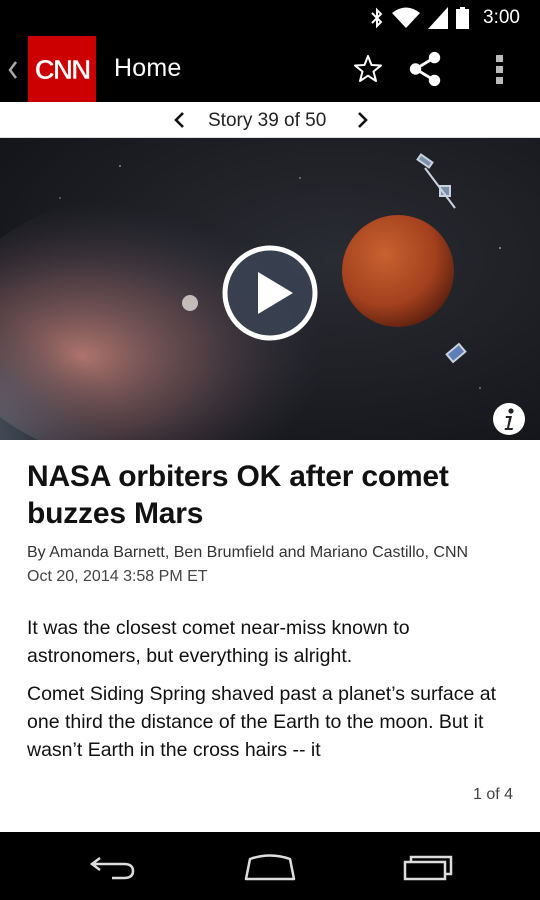 The image size is (540, 900). What do you see at coordinates (463, 18) in the screenshot?
I see `battery-icon` at bounding box center [463, 18].